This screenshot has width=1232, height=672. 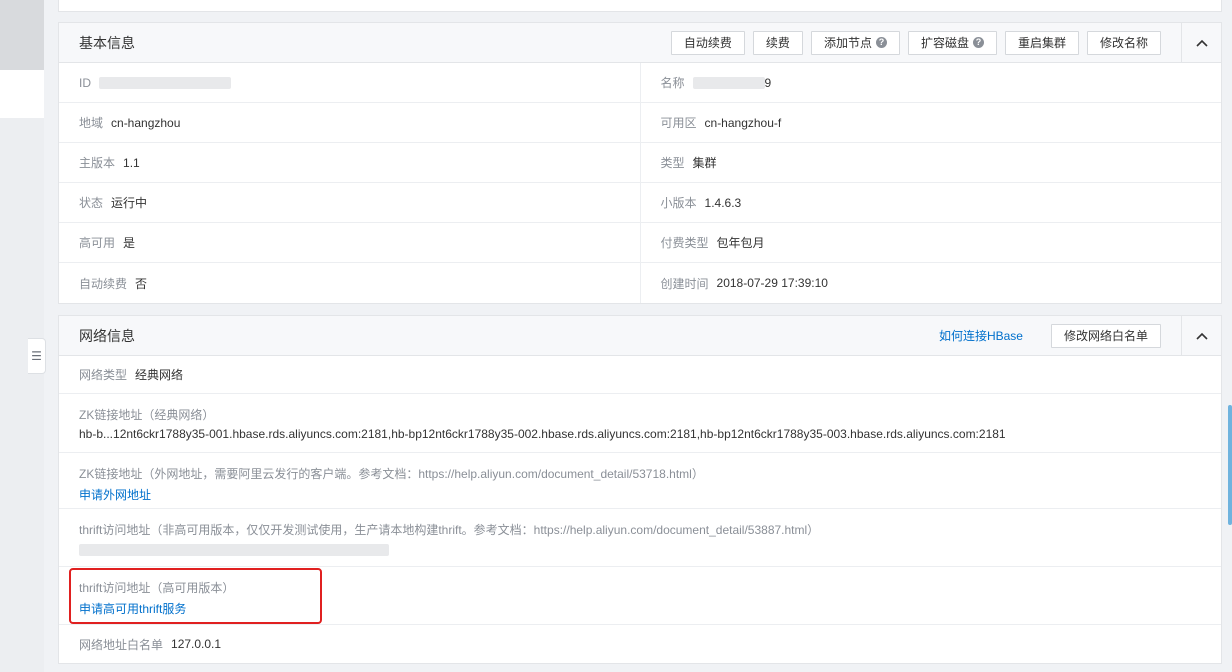 I want to click on button-label: 添加节点, so click(x=847, y=43).